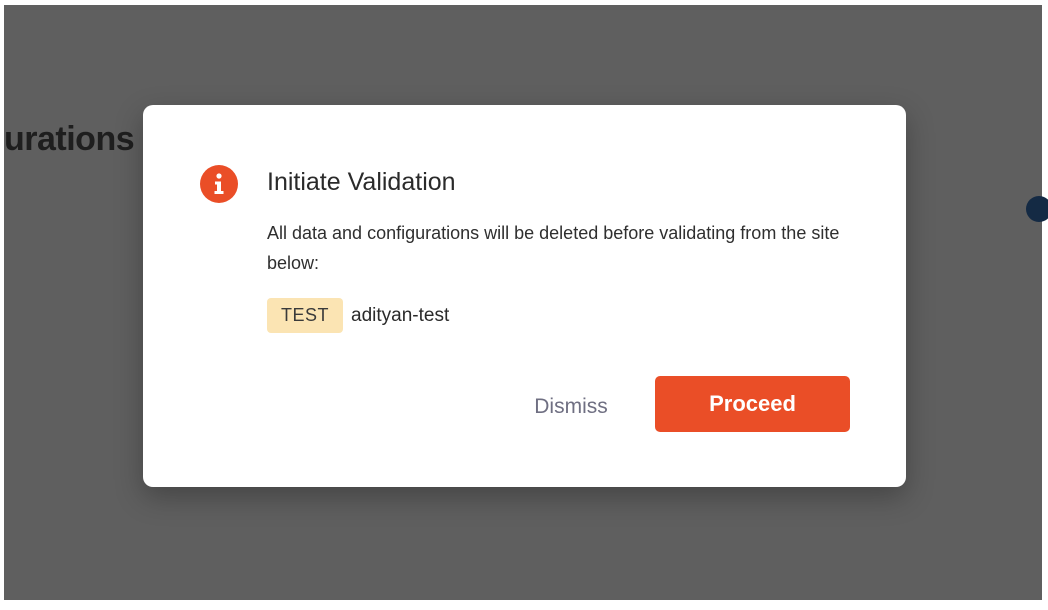 This screenshot has height=610, width=1048. Describe the element at coordinates (361, 182) in the screenshot. I see `dialog-title: Initiate Validation` at that location.